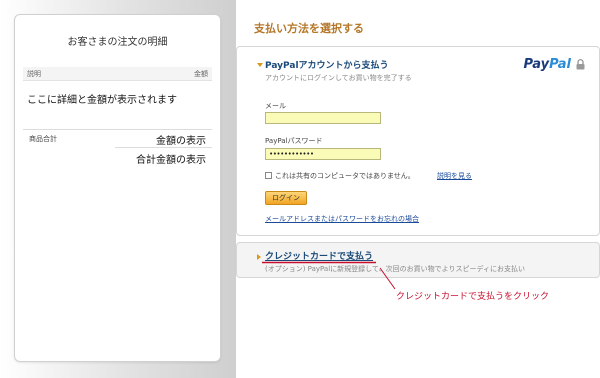 This screenshot has width=600, height=378. Describe the element at coordinates (580, 64) in the screenshot. I see `lock-icon` at that location.